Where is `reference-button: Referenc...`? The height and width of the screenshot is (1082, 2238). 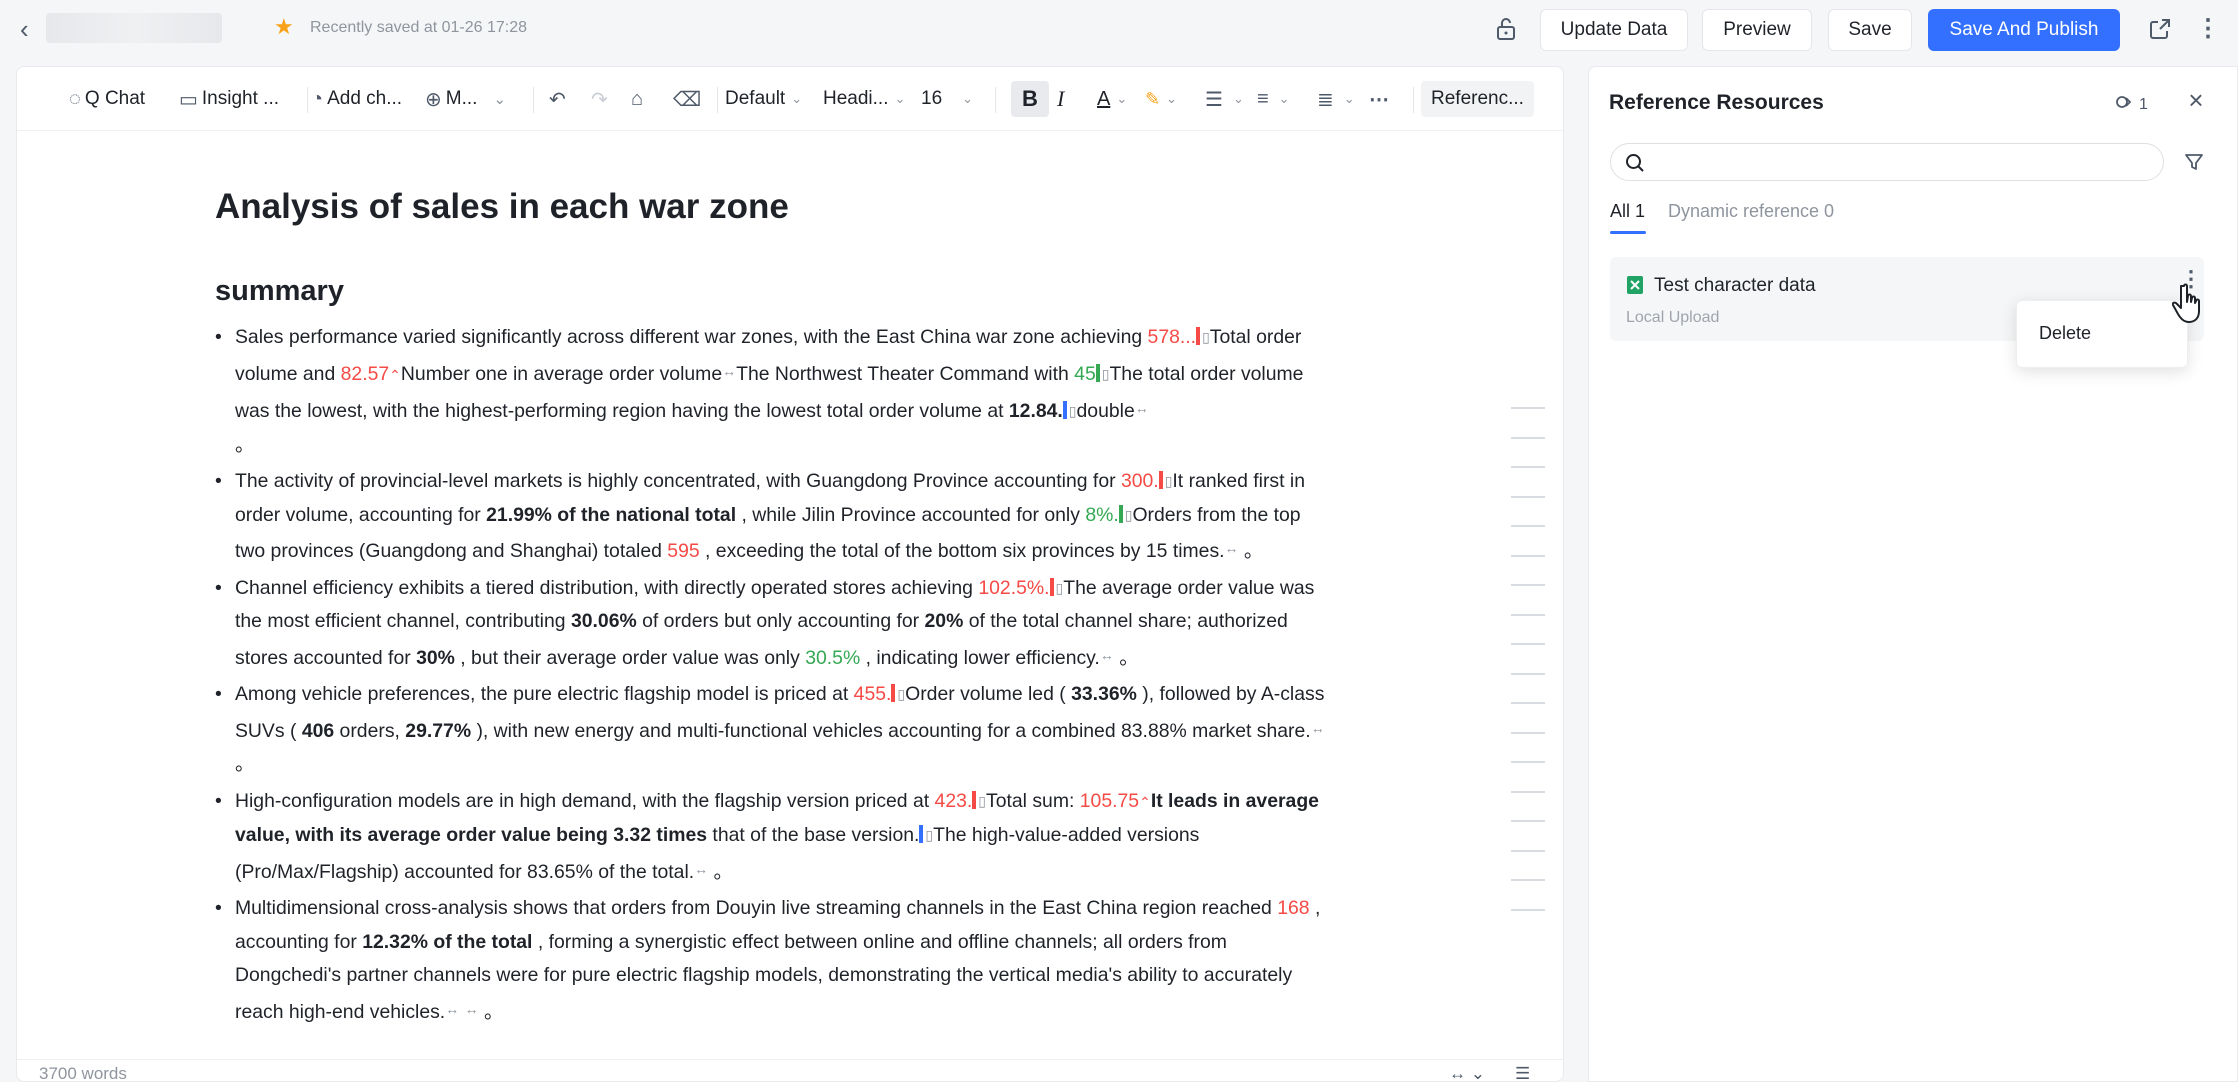 reference-button: Referenc... is located at coordinates (1477, 99).